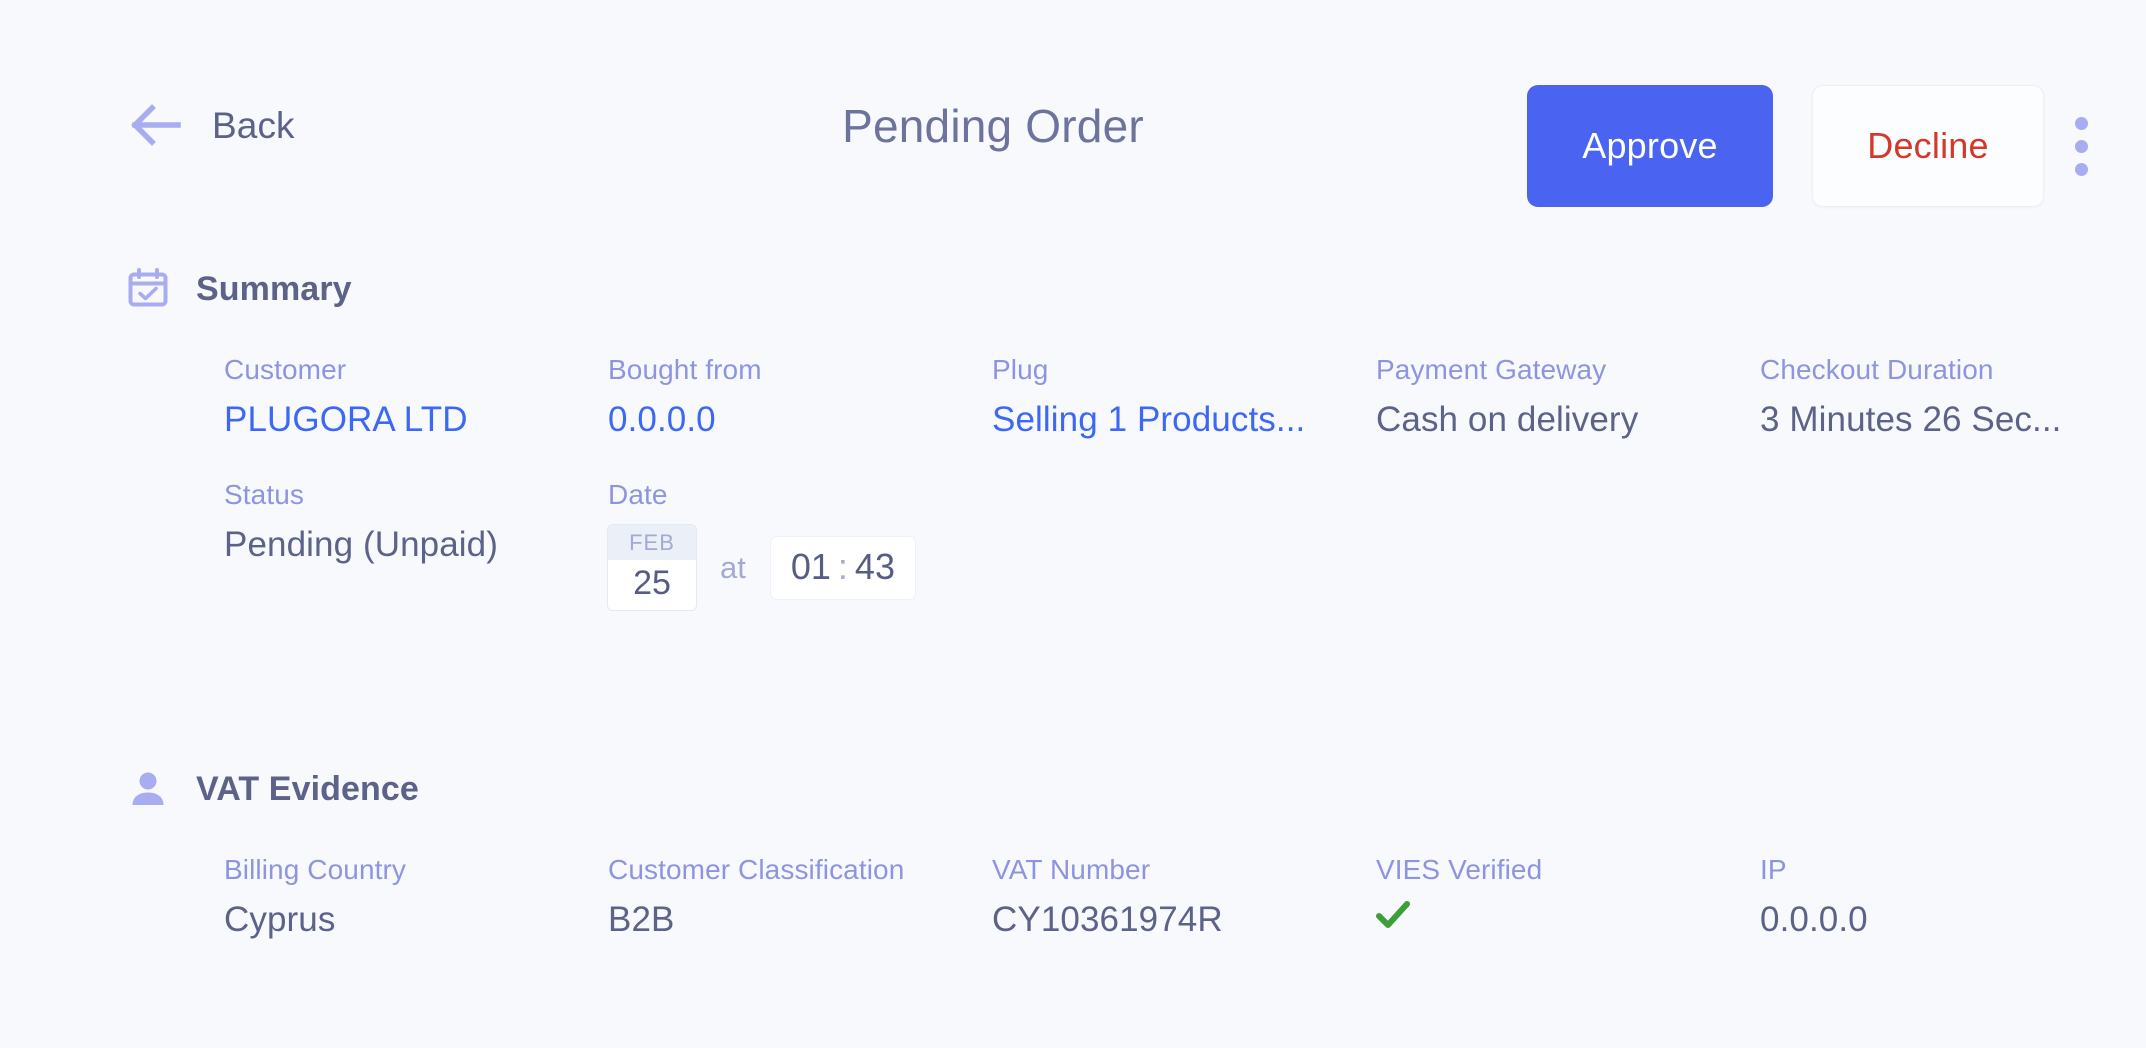 This screenshot has height=1048, width=2146. I want to click on field-date-label: Date, so click(638, 494).